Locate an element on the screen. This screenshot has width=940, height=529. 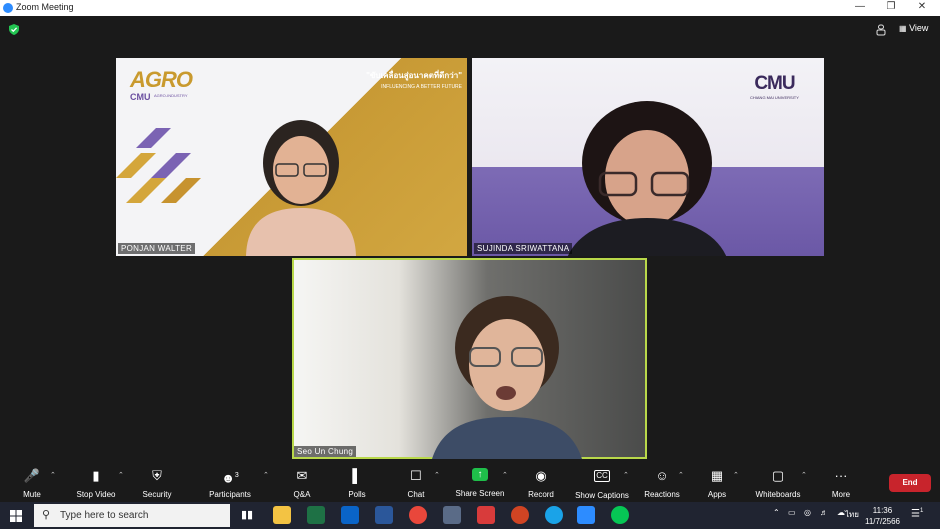
whiteboards-options-chevron-icon: ⌃ is located at coordinates (804, 475).